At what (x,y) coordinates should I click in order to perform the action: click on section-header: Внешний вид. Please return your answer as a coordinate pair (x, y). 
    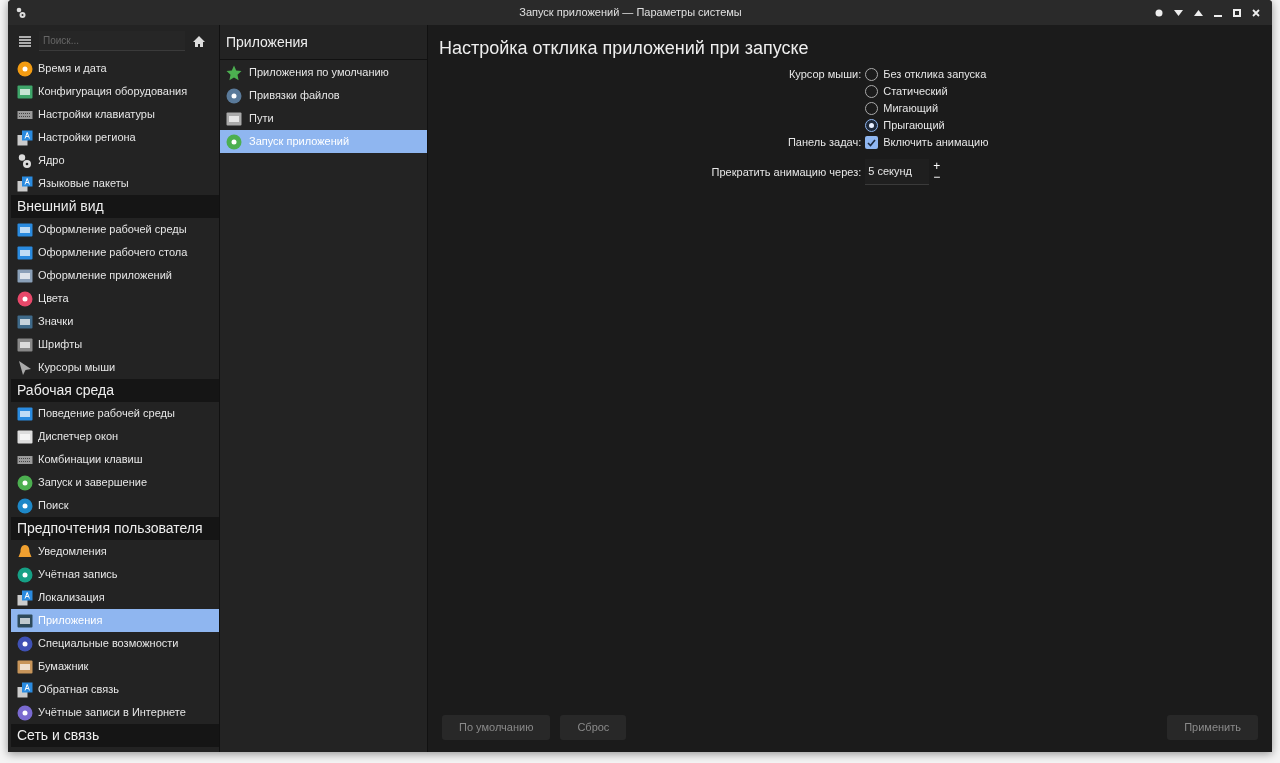
    Looking at the image, I should click on (115, 206).